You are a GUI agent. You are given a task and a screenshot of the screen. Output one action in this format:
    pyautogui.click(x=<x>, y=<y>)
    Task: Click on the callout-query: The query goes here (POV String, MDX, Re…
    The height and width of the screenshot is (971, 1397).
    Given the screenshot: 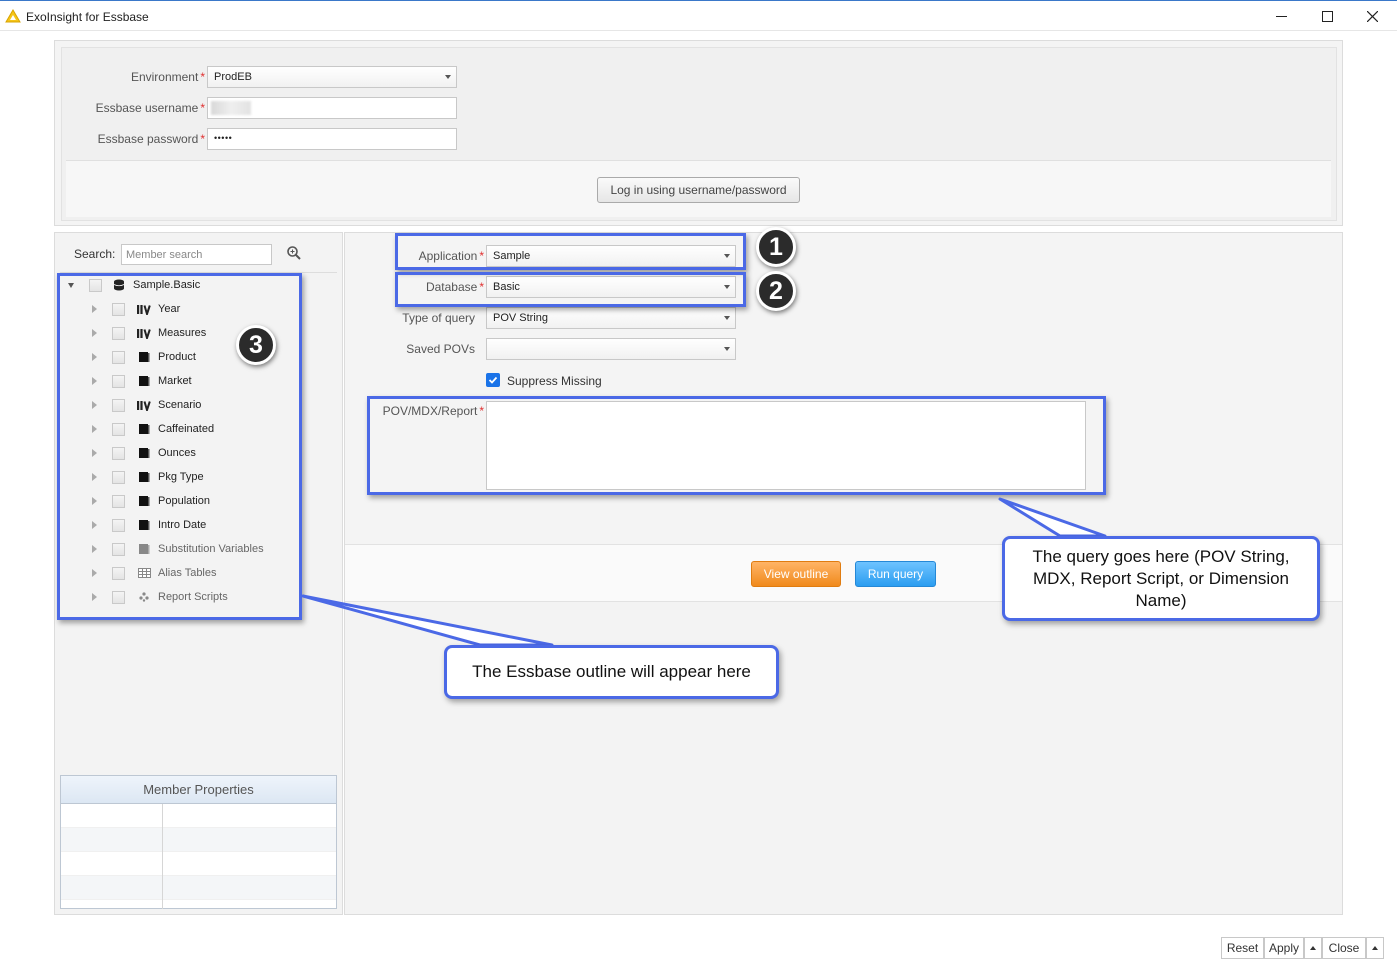 What is the action you would take?
    pyautogui.click(x=1161, y=578)
    